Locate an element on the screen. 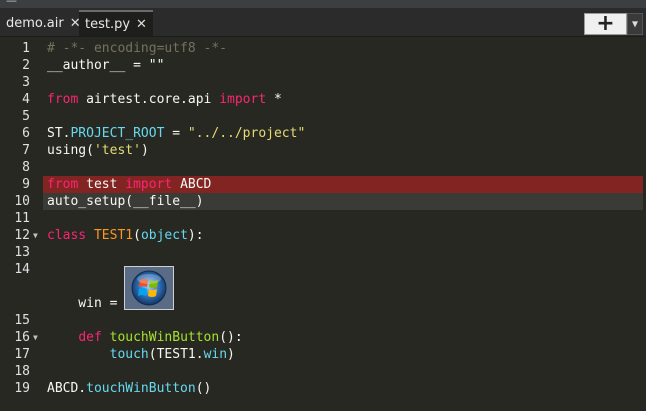 The width and height of the screenshot is (646, 411). chevron-down-icon: ▼ is located at coordinates (635, 24).